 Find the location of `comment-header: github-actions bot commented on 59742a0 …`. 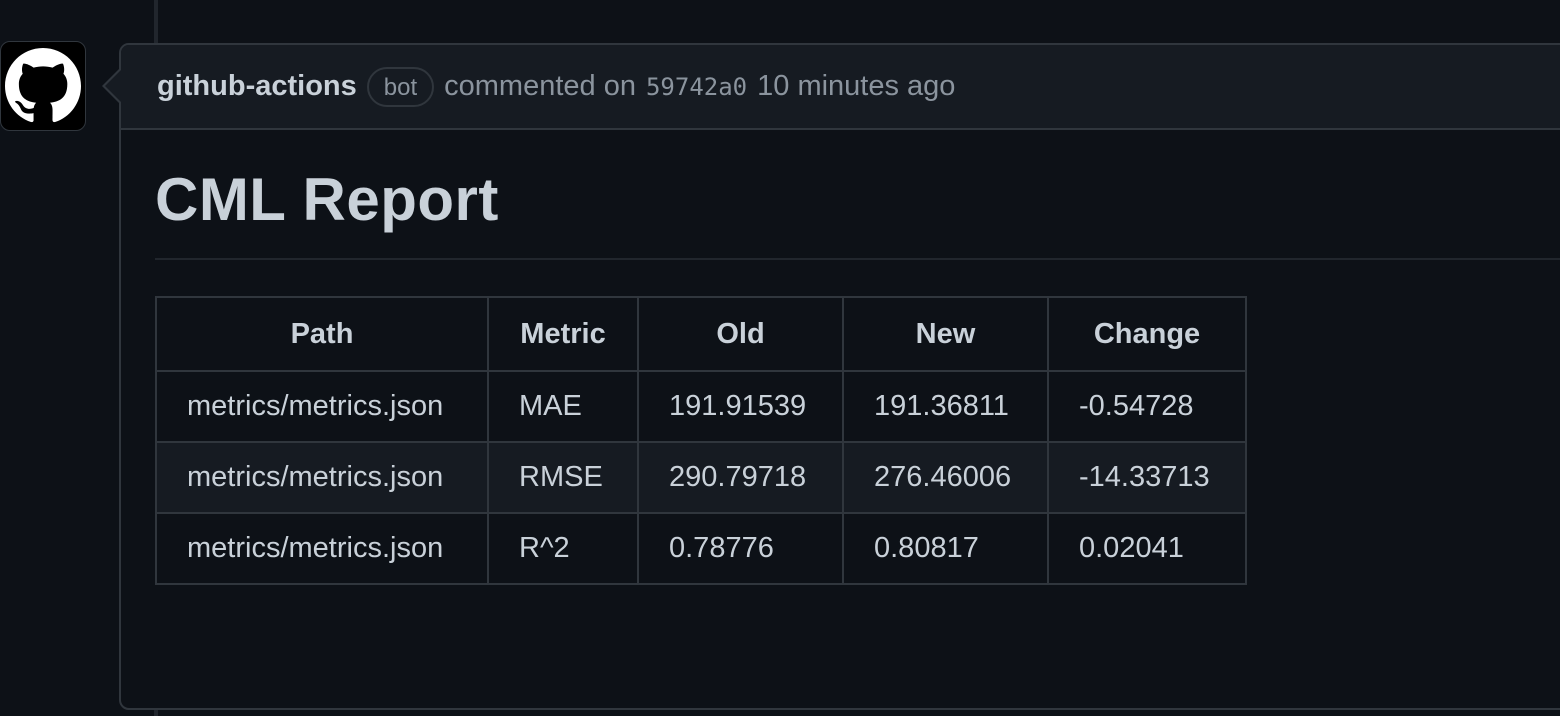

comment-header: github-actions bot commented on 59742a0 … is located at coordinates (840, 87).